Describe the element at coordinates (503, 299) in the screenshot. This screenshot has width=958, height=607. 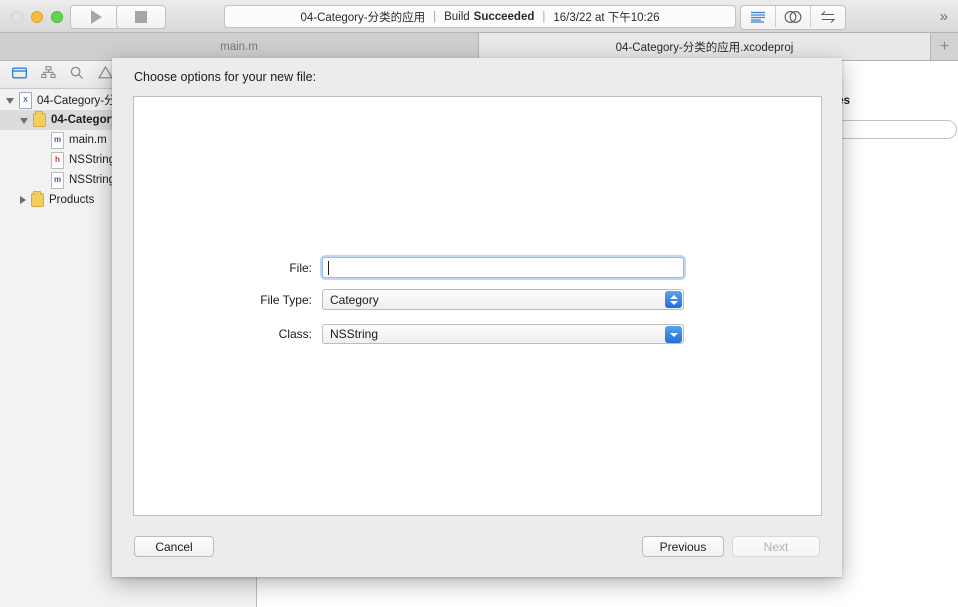
I see `file-type-combo-box: Category` at that location.